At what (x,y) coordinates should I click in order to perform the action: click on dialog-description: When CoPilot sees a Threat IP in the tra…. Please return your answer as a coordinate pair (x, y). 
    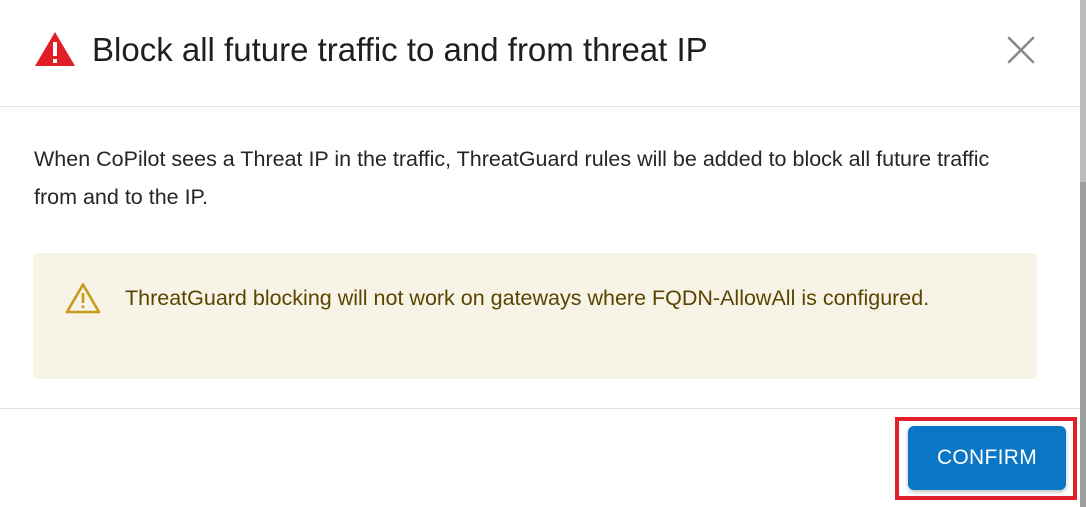
    Looking at the image, I should click on (512, 178).